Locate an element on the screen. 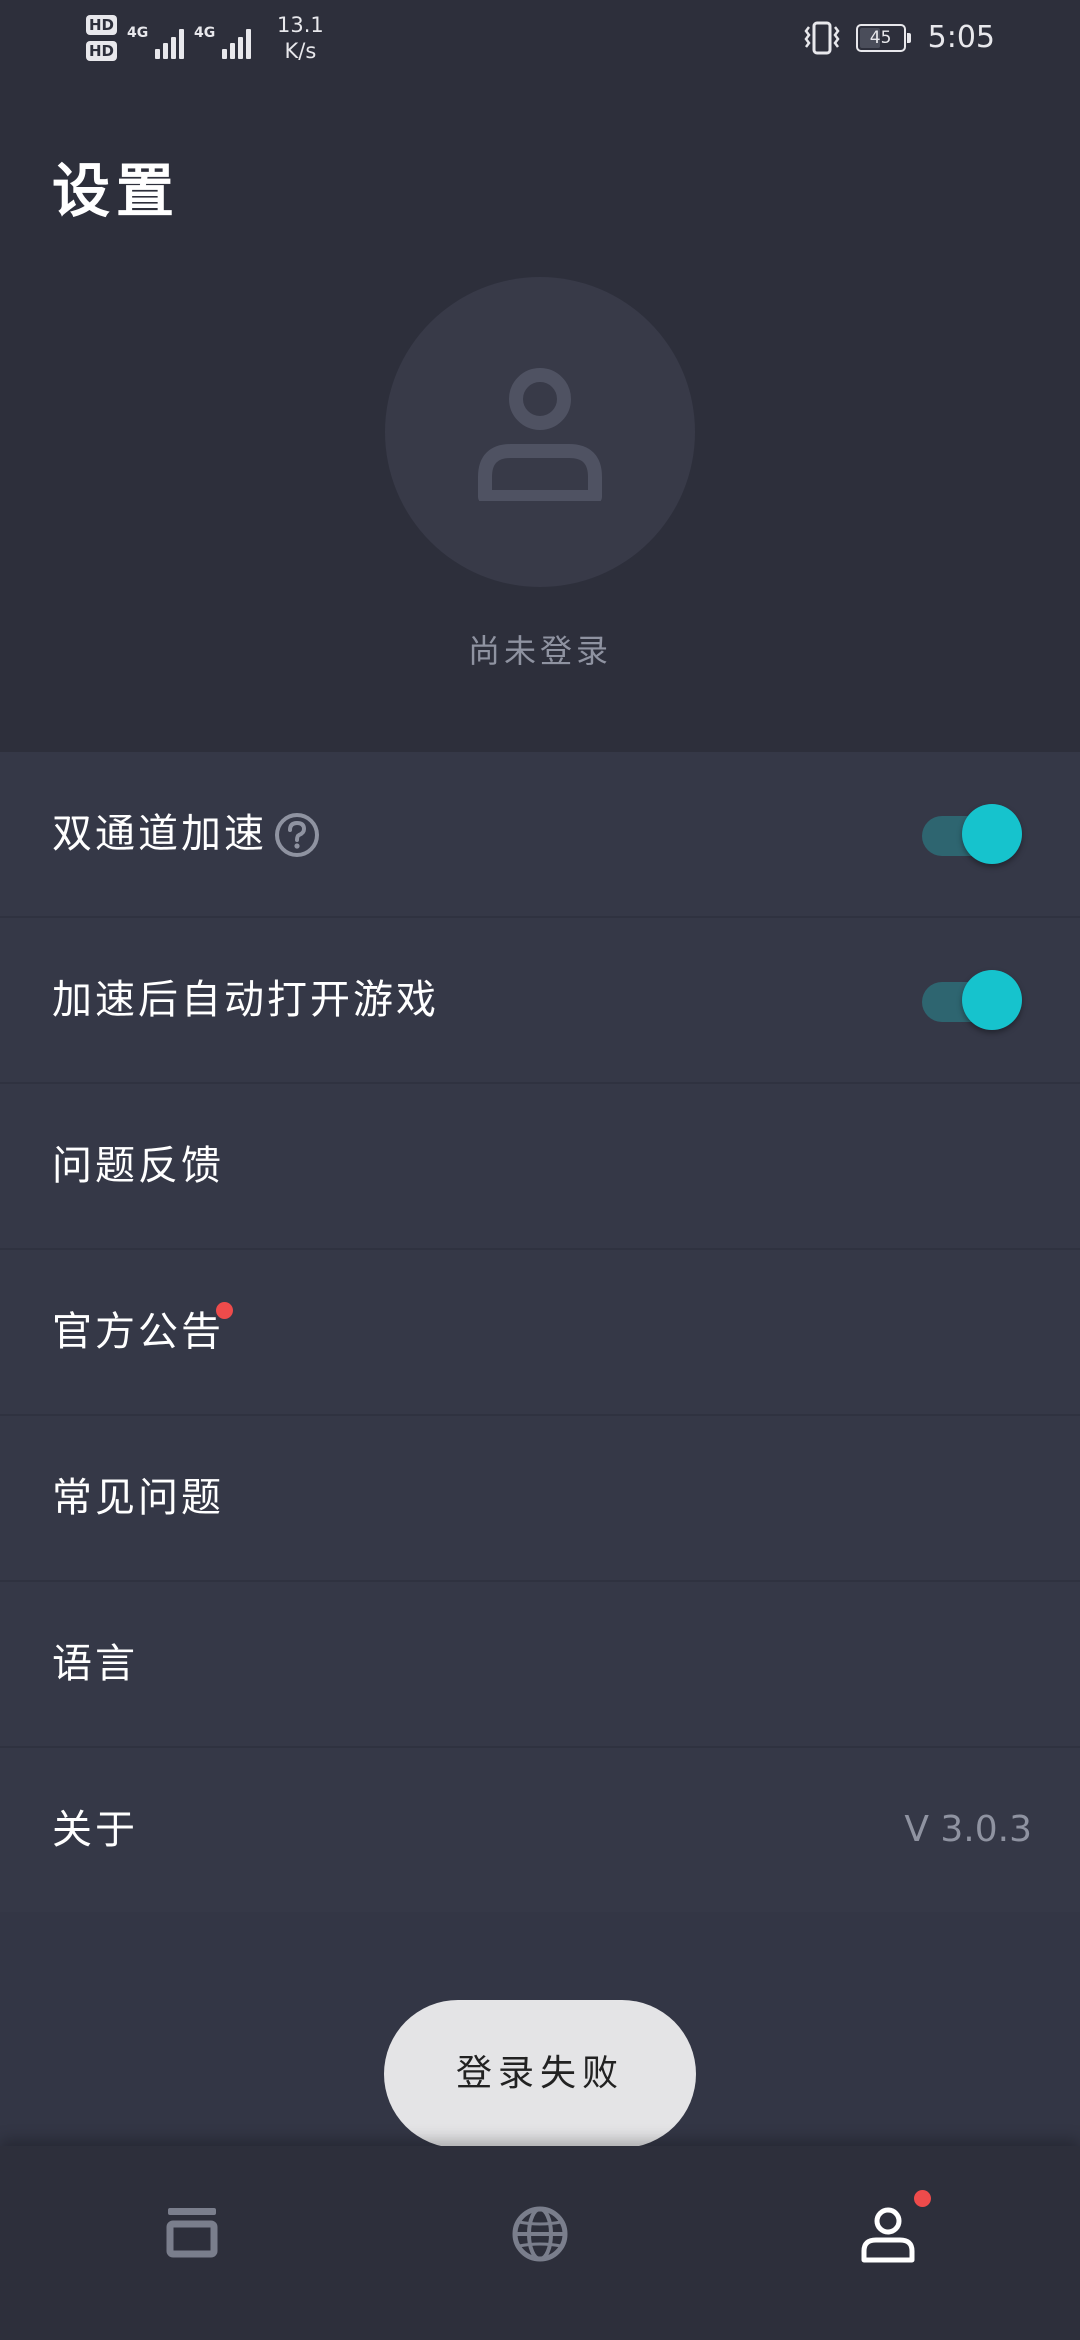  setting-language: 语言 is located at coordinates (540, 1665).